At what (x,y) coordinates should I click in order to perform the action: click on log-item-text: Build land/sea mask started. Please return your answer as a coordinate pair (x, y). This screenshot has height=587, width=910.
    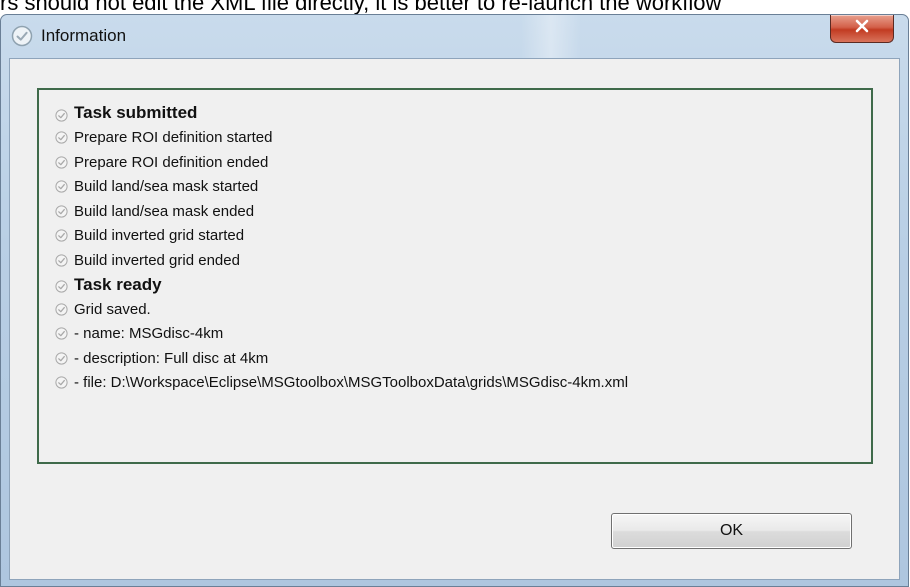
    Looking at the image, I should click on (166, 187).